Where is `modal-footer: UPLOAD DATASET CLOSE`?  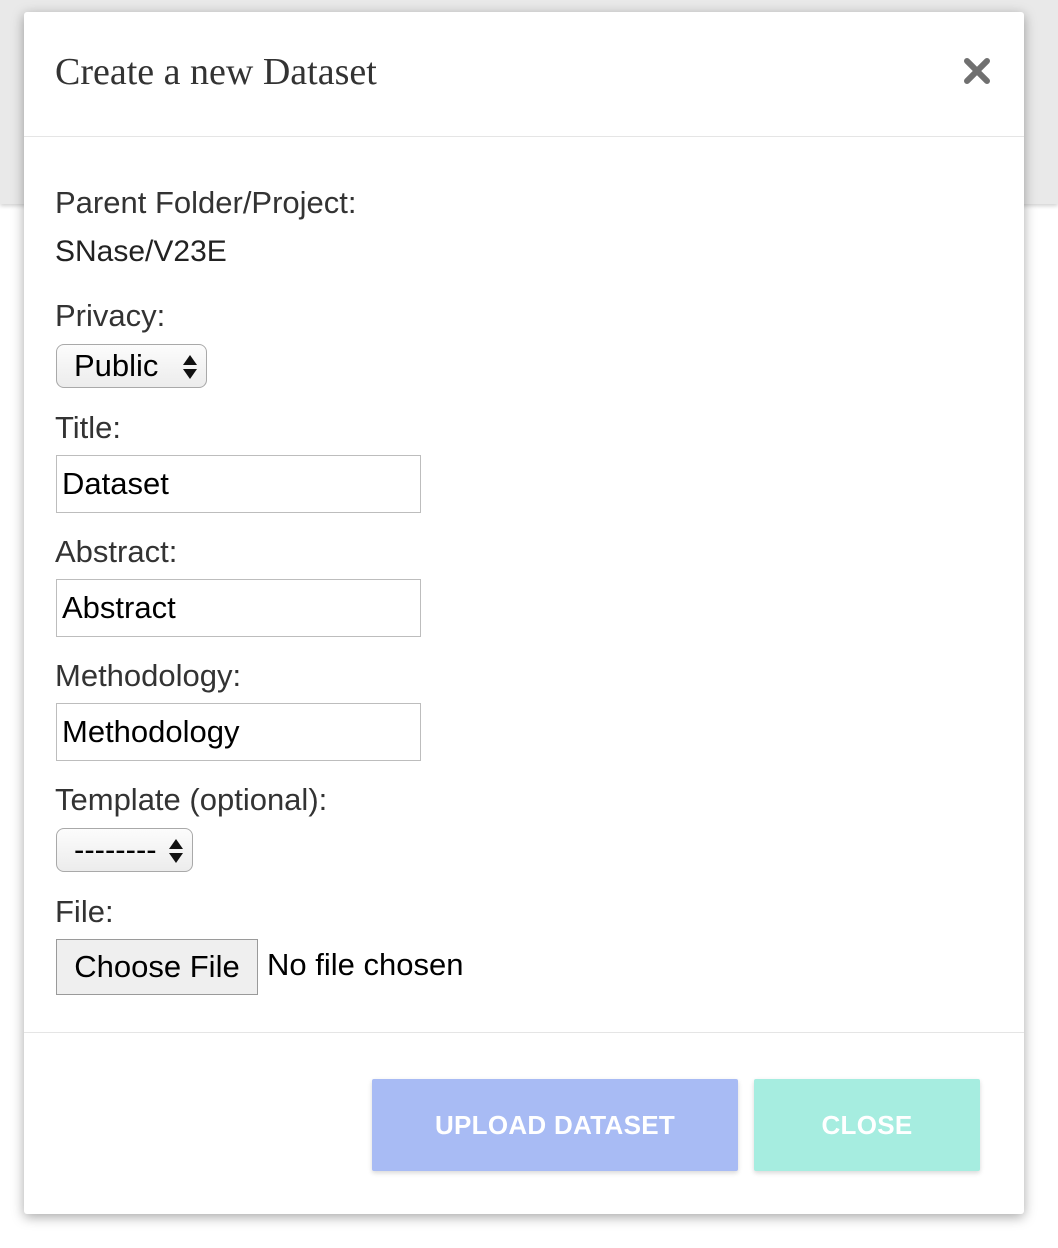 modal-footer: UPLOAD DATASET CLOSE is located at coordinates (524, 1123).